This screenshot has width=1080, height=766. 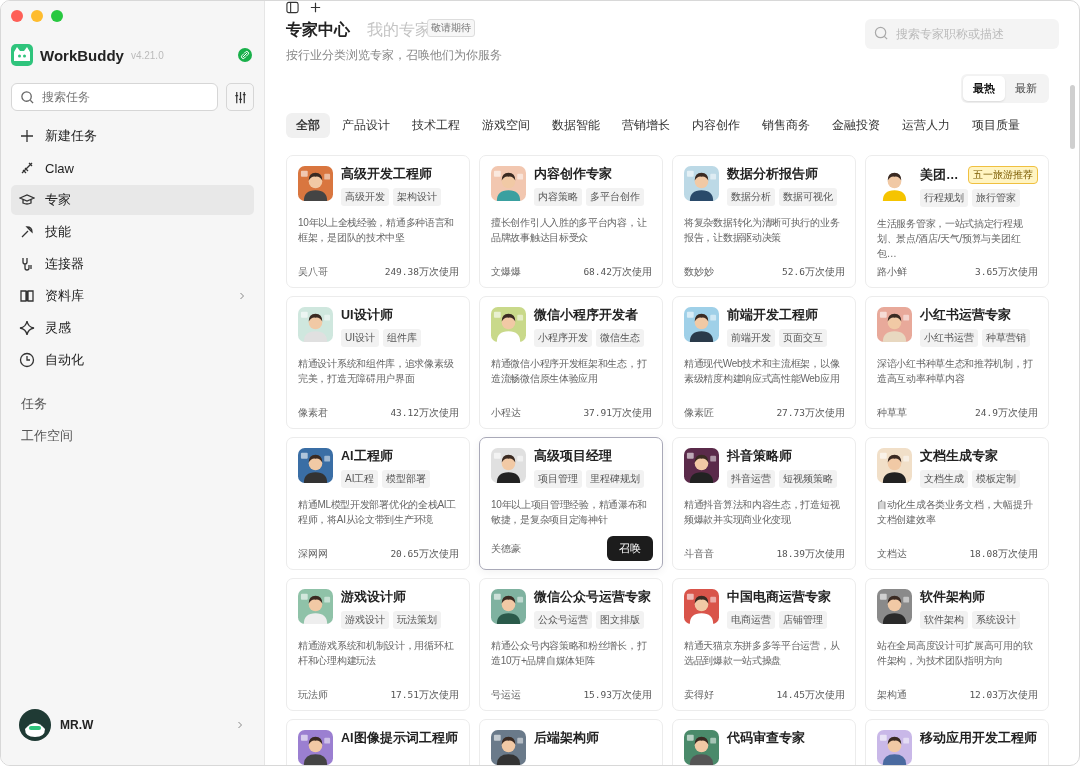 I want to click on author-name: 像素君, so click(x=313, y=413).